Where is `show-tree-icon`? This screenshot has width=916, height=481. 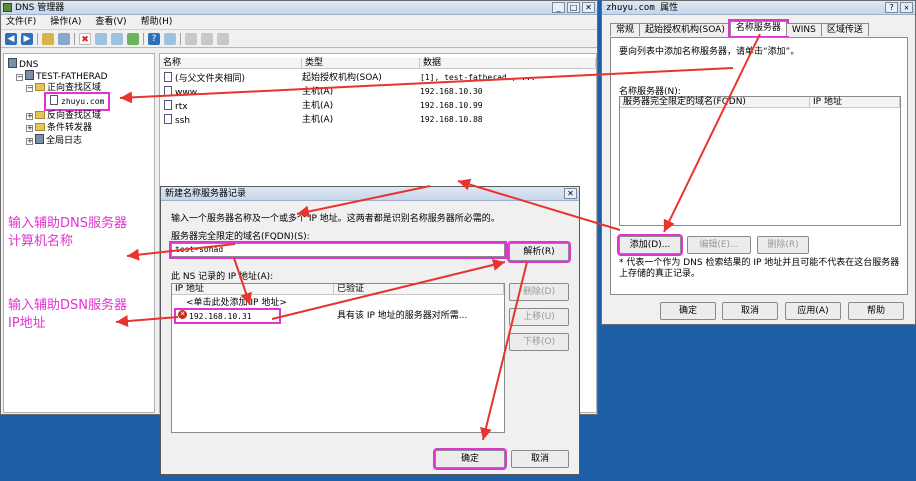 show-tree-icon is located at coordinates (64, 38).